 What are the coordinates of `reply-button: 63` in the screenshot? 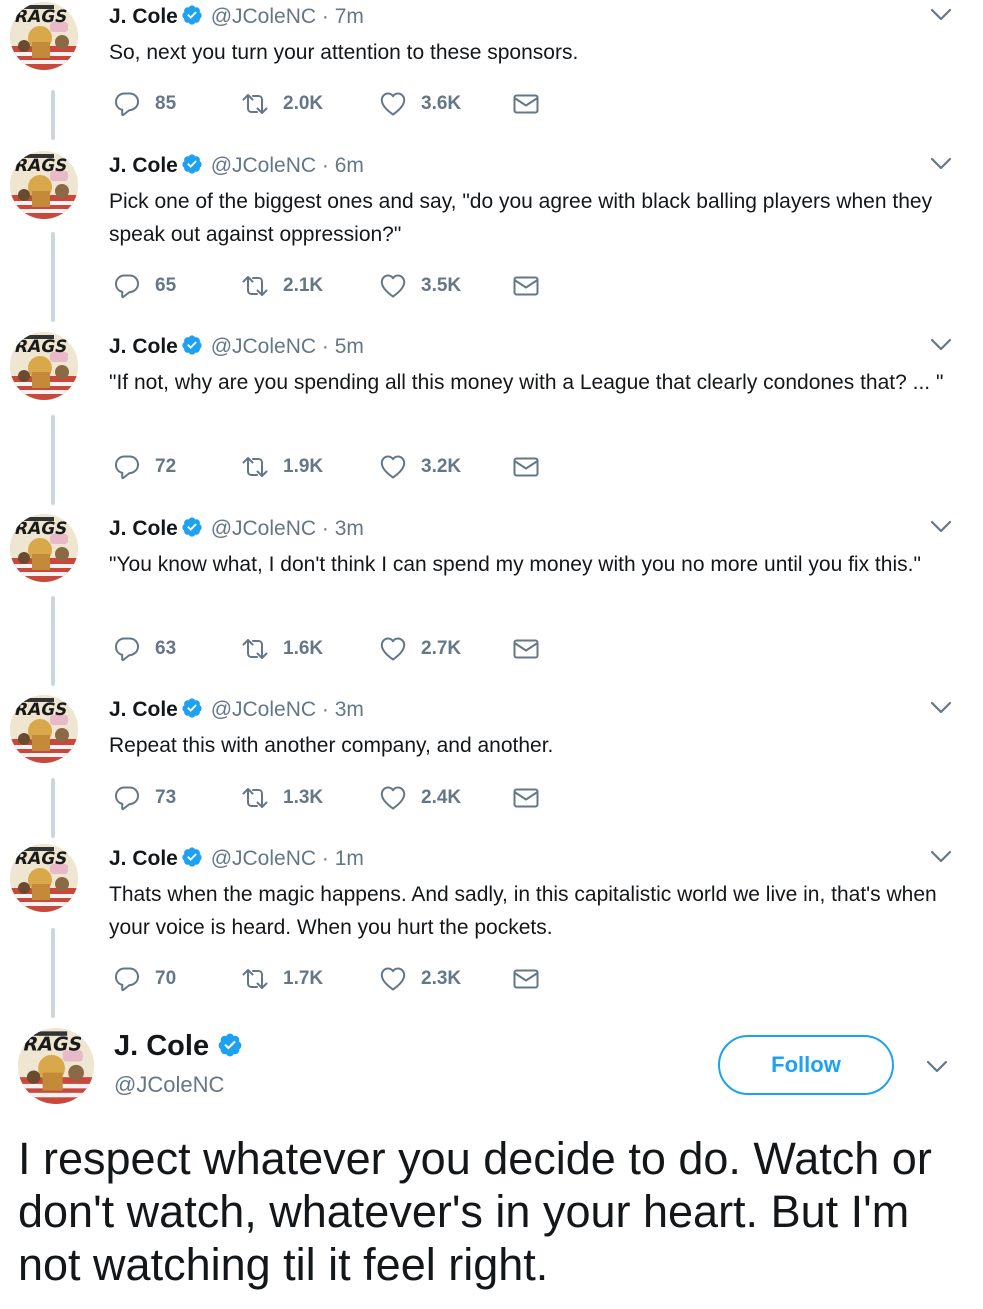 It's located at (144, 649).